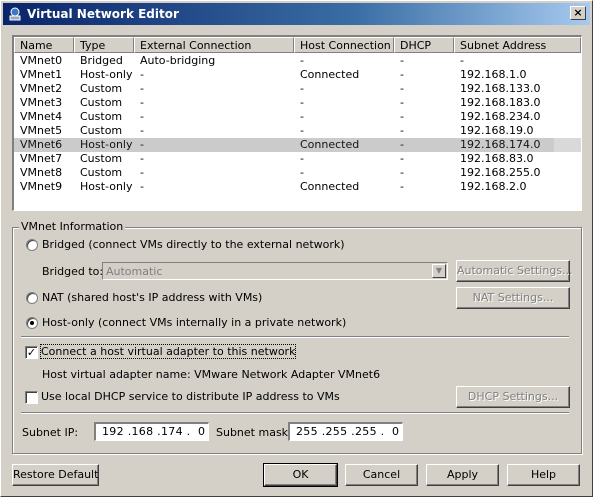 The height and width of the screenshot is (497, 593). Describe the element at coordinates (32, 323) in the screenshot. I see `host-only-radio` at that location.